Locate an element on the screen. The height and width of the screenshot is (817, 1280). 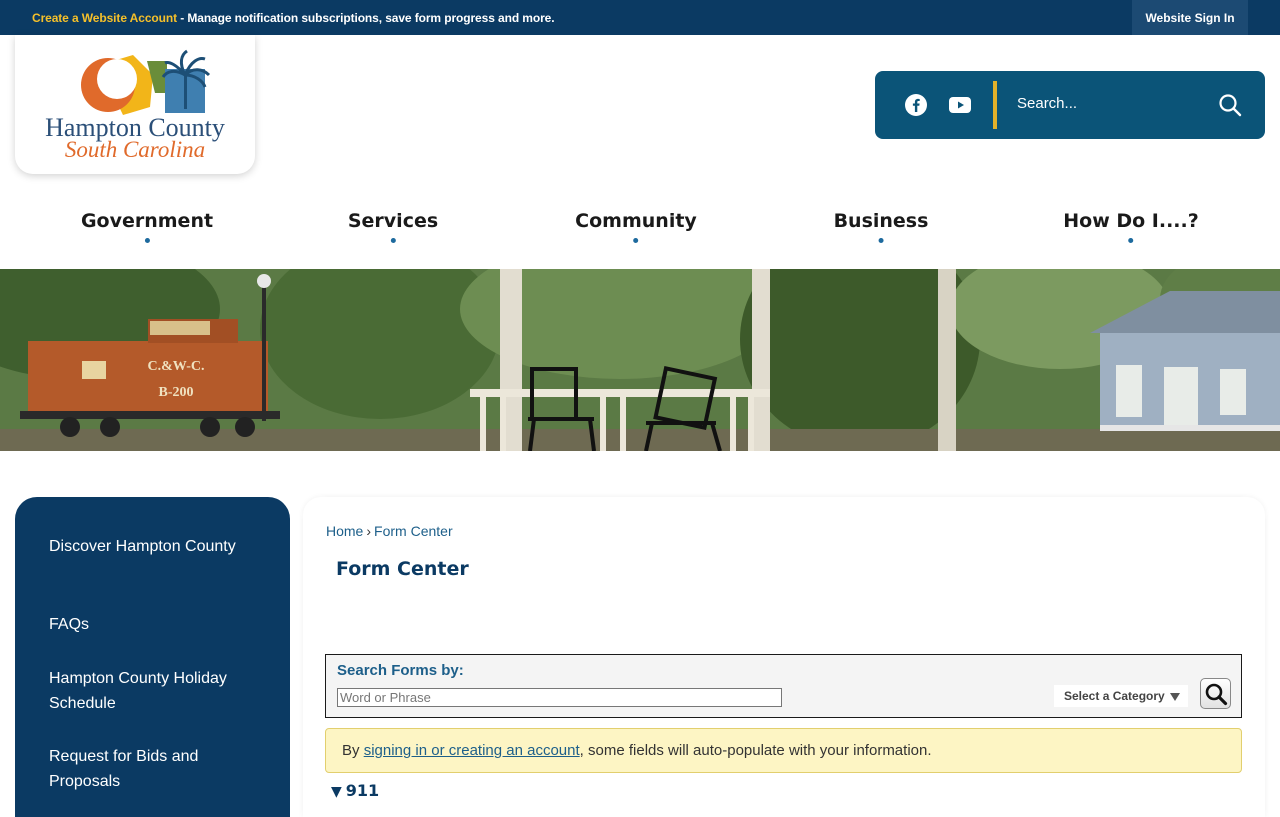
facebook-icon is located at coordinates (916, 105).